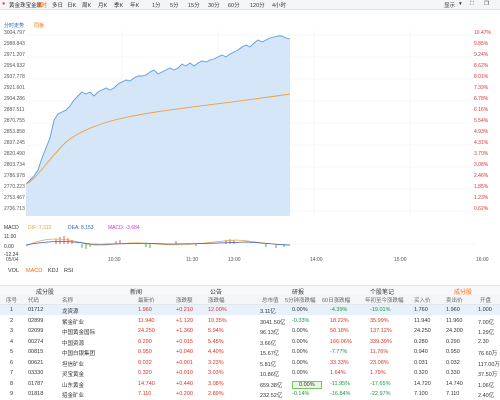 This screenshot has height=400, width=500. Describe the element at coordinates (481, 121) in the screenshot. I see `y-right-tick: 5.54%` at that location.